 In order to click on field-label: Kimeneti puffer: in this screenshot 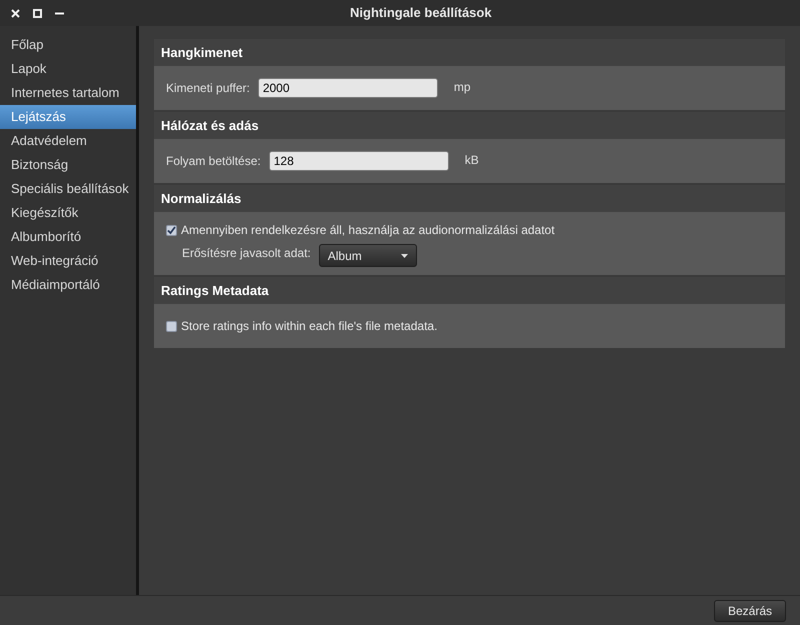, I will do `click(208, 88)`.